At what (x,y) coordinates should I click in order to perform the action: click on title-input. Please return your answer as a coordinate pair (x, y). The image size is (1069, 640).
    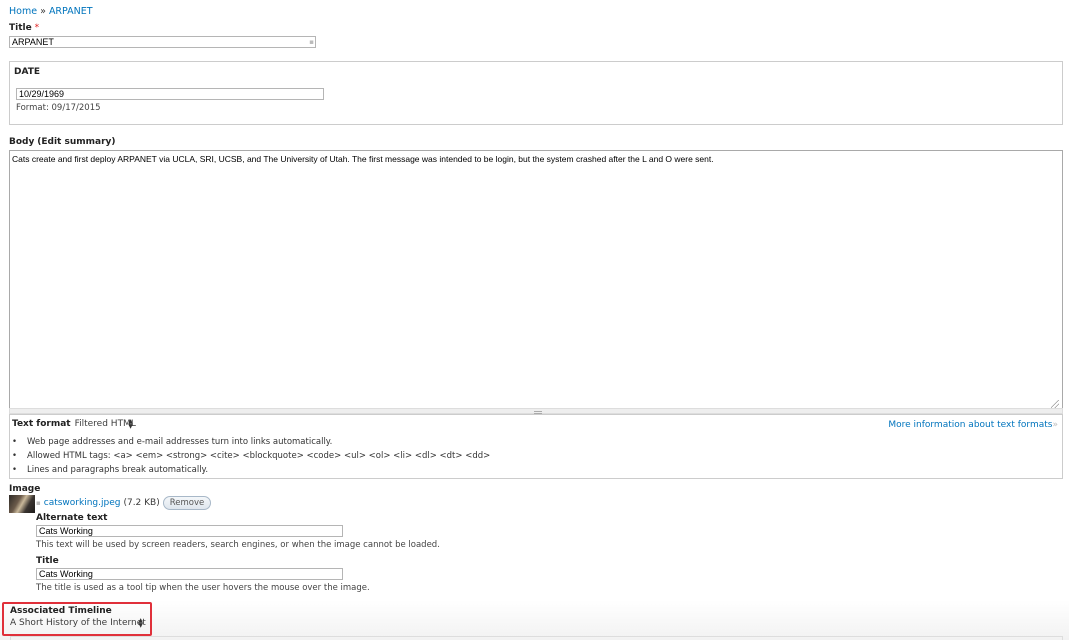
    Looking at the image, I should click on (162, 42).